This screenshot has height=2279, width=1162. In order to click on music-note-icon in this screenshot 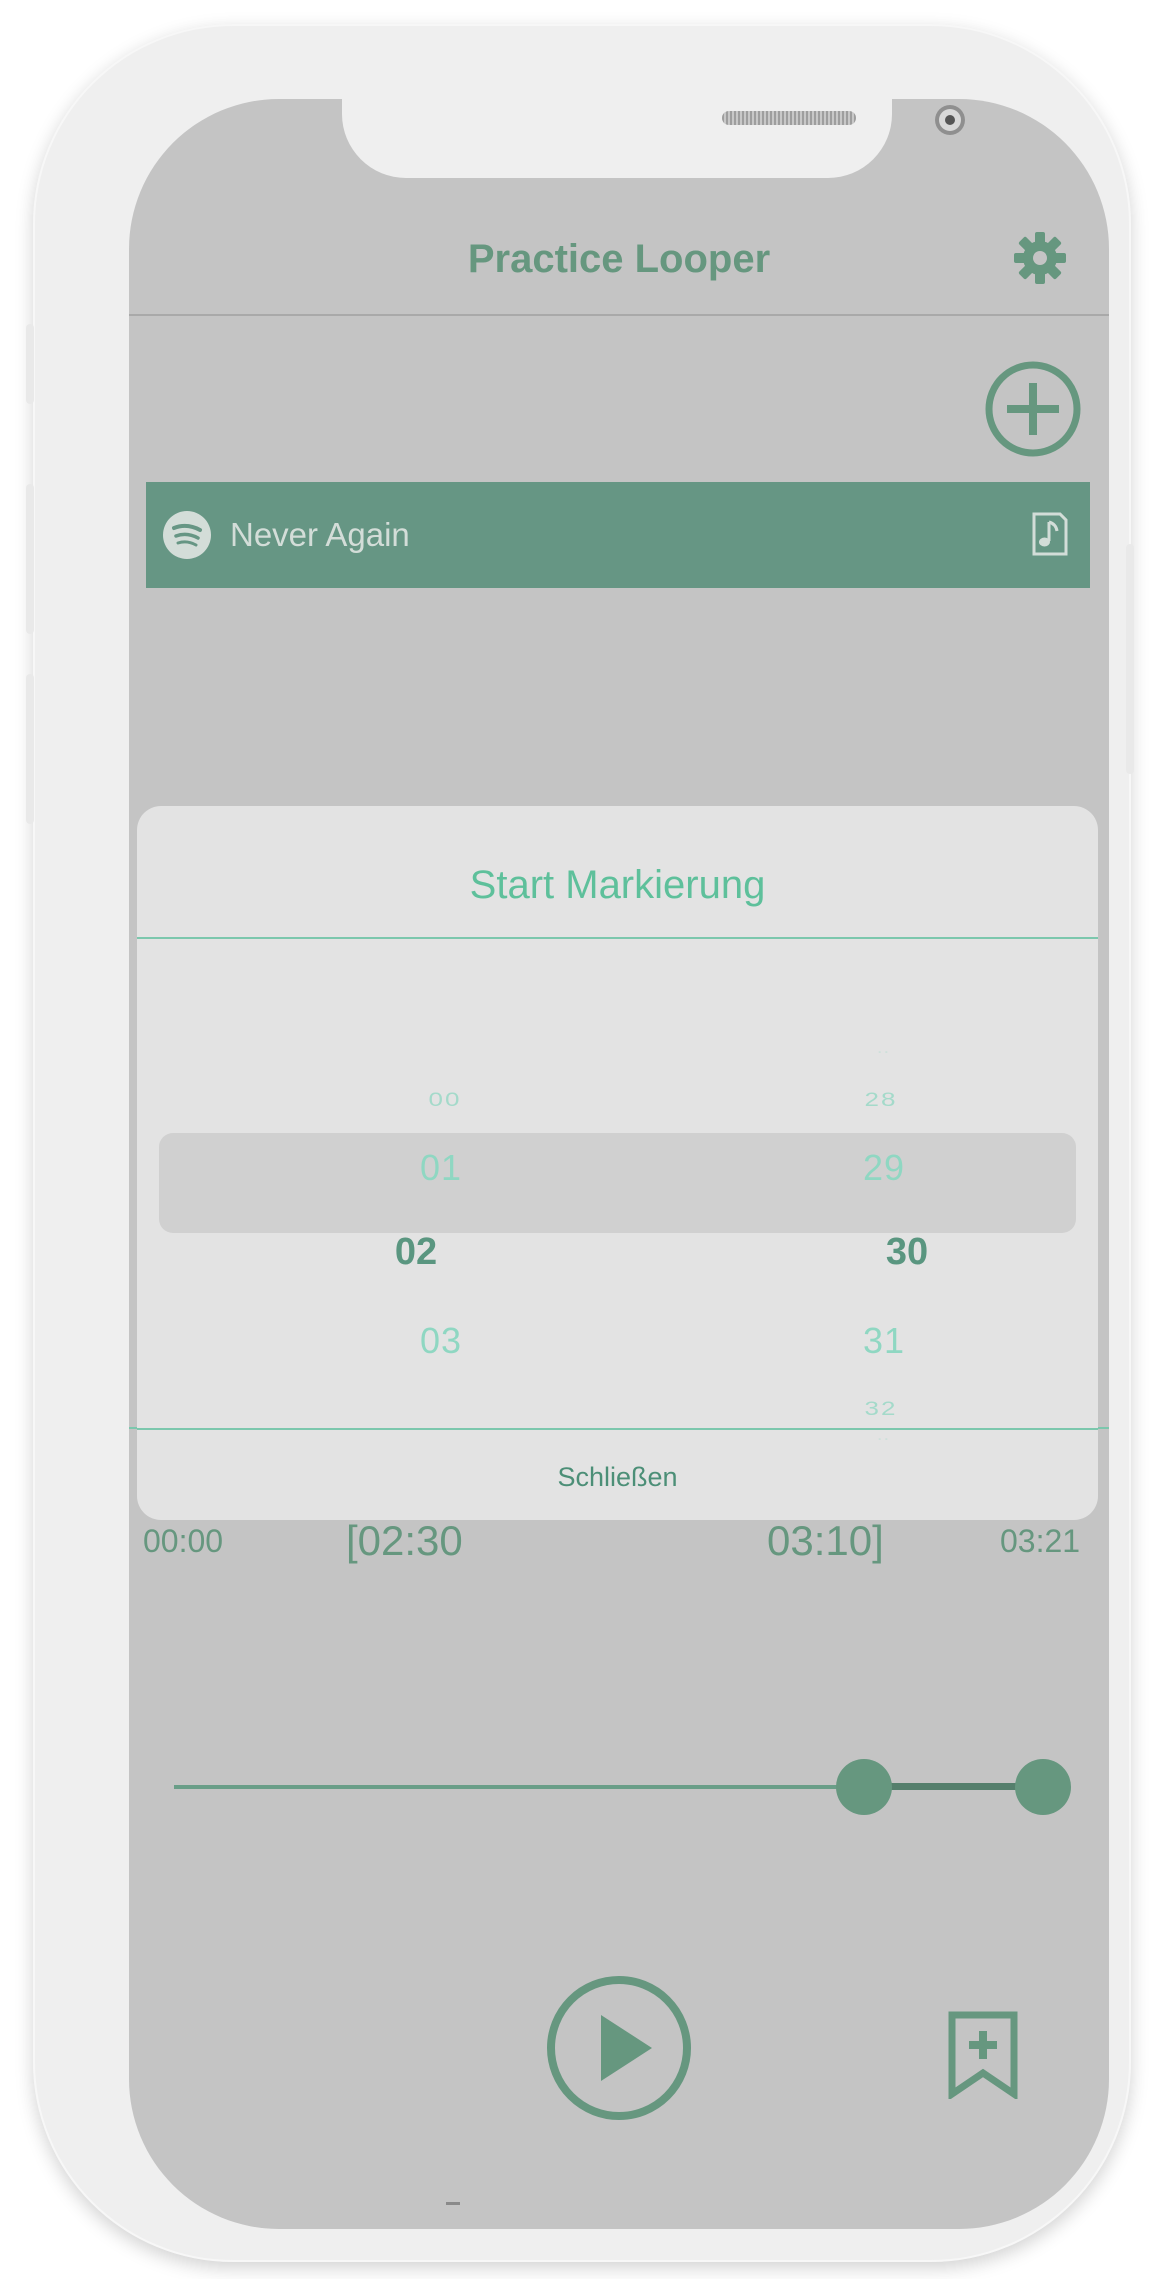, I will do `click(1050, 534)`.